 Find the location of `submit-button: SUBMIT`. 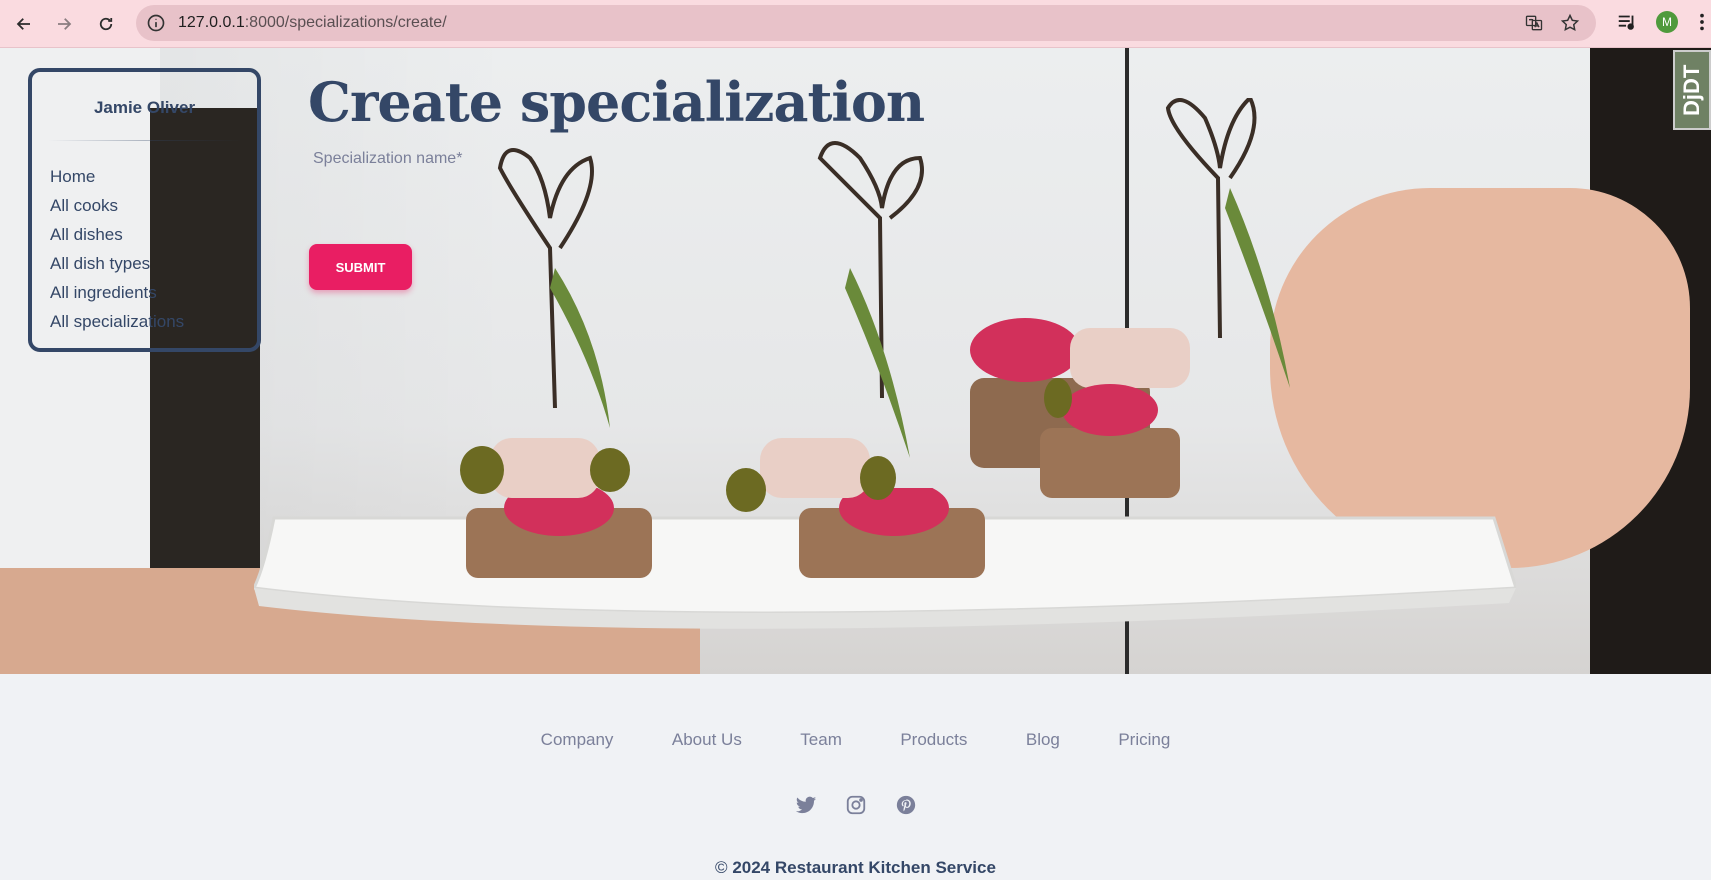

submit-button: SUBMIT is located at coordinates (360, 267).